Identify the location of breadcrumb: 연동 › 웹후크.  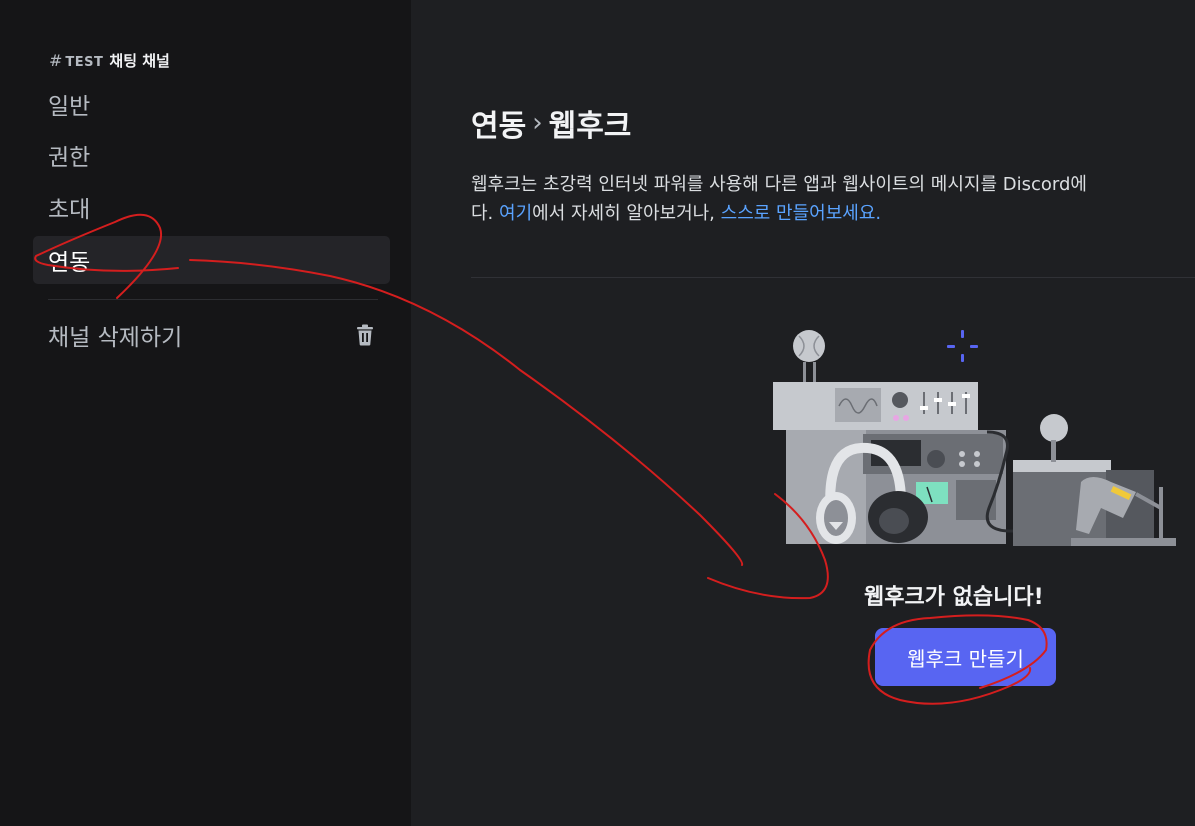
(551, 123).